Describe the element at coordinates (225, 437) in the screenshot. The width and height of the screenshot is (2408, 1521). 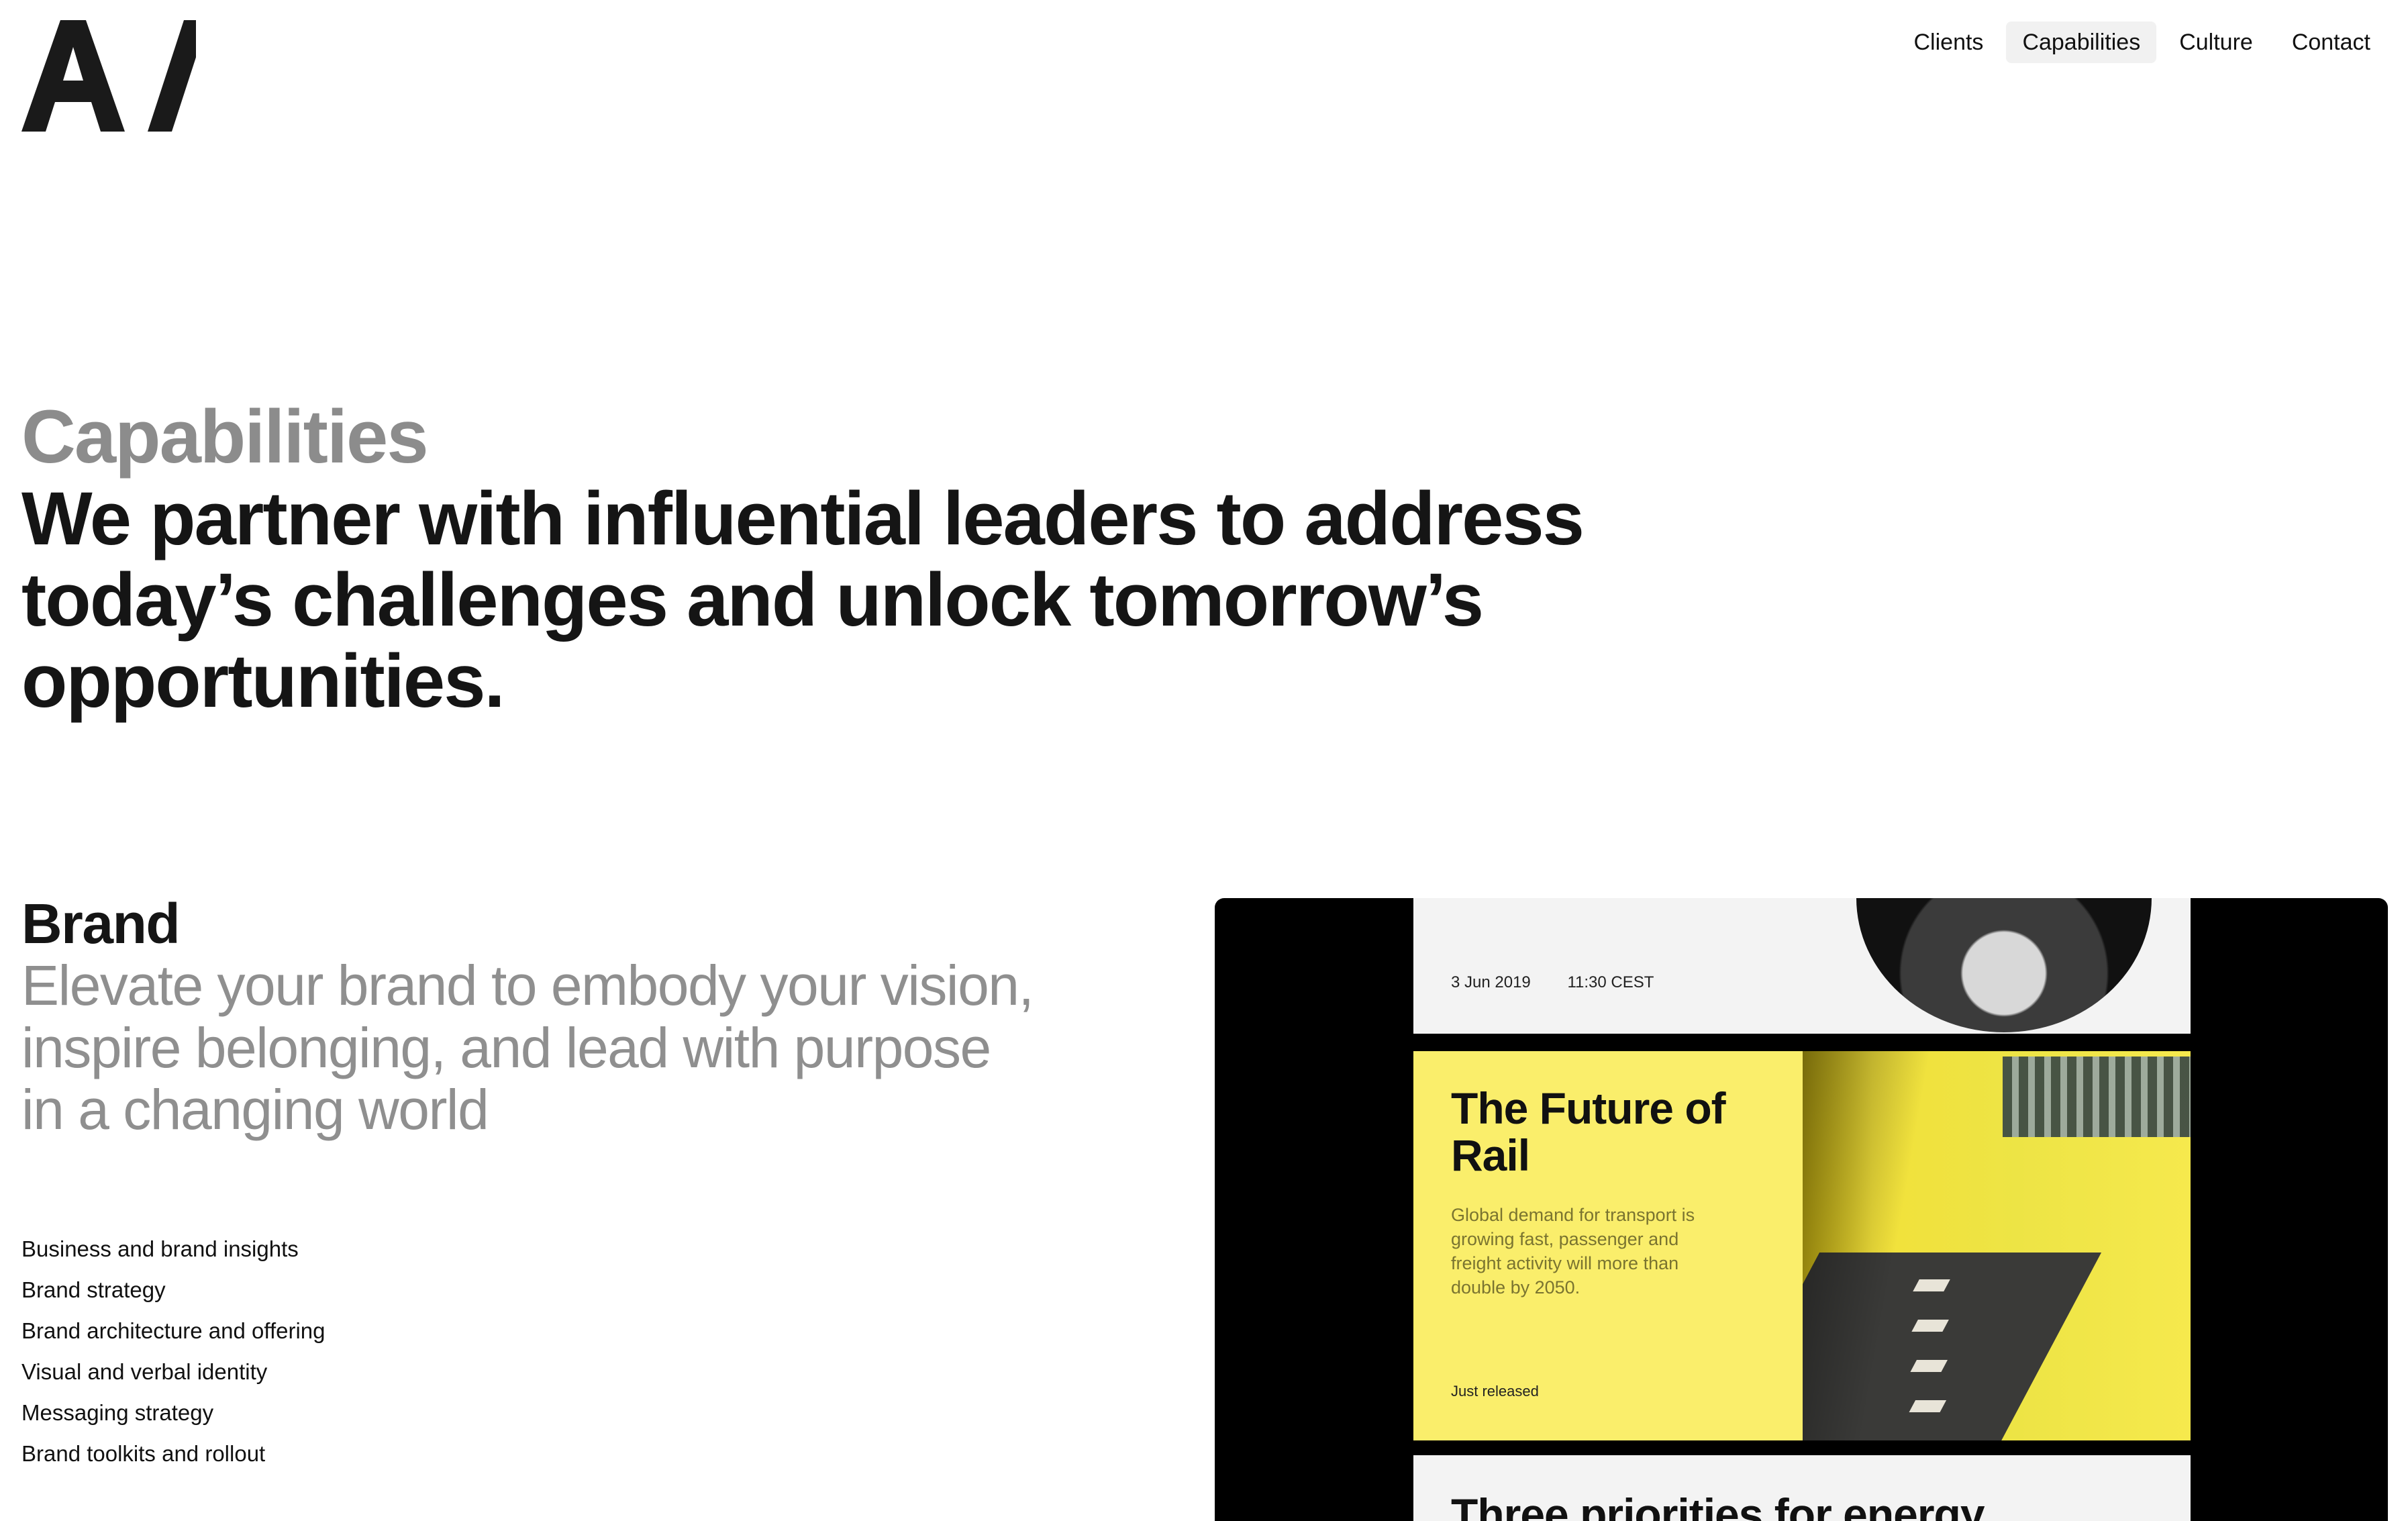
I see `page-title: Capabilities` at that location.